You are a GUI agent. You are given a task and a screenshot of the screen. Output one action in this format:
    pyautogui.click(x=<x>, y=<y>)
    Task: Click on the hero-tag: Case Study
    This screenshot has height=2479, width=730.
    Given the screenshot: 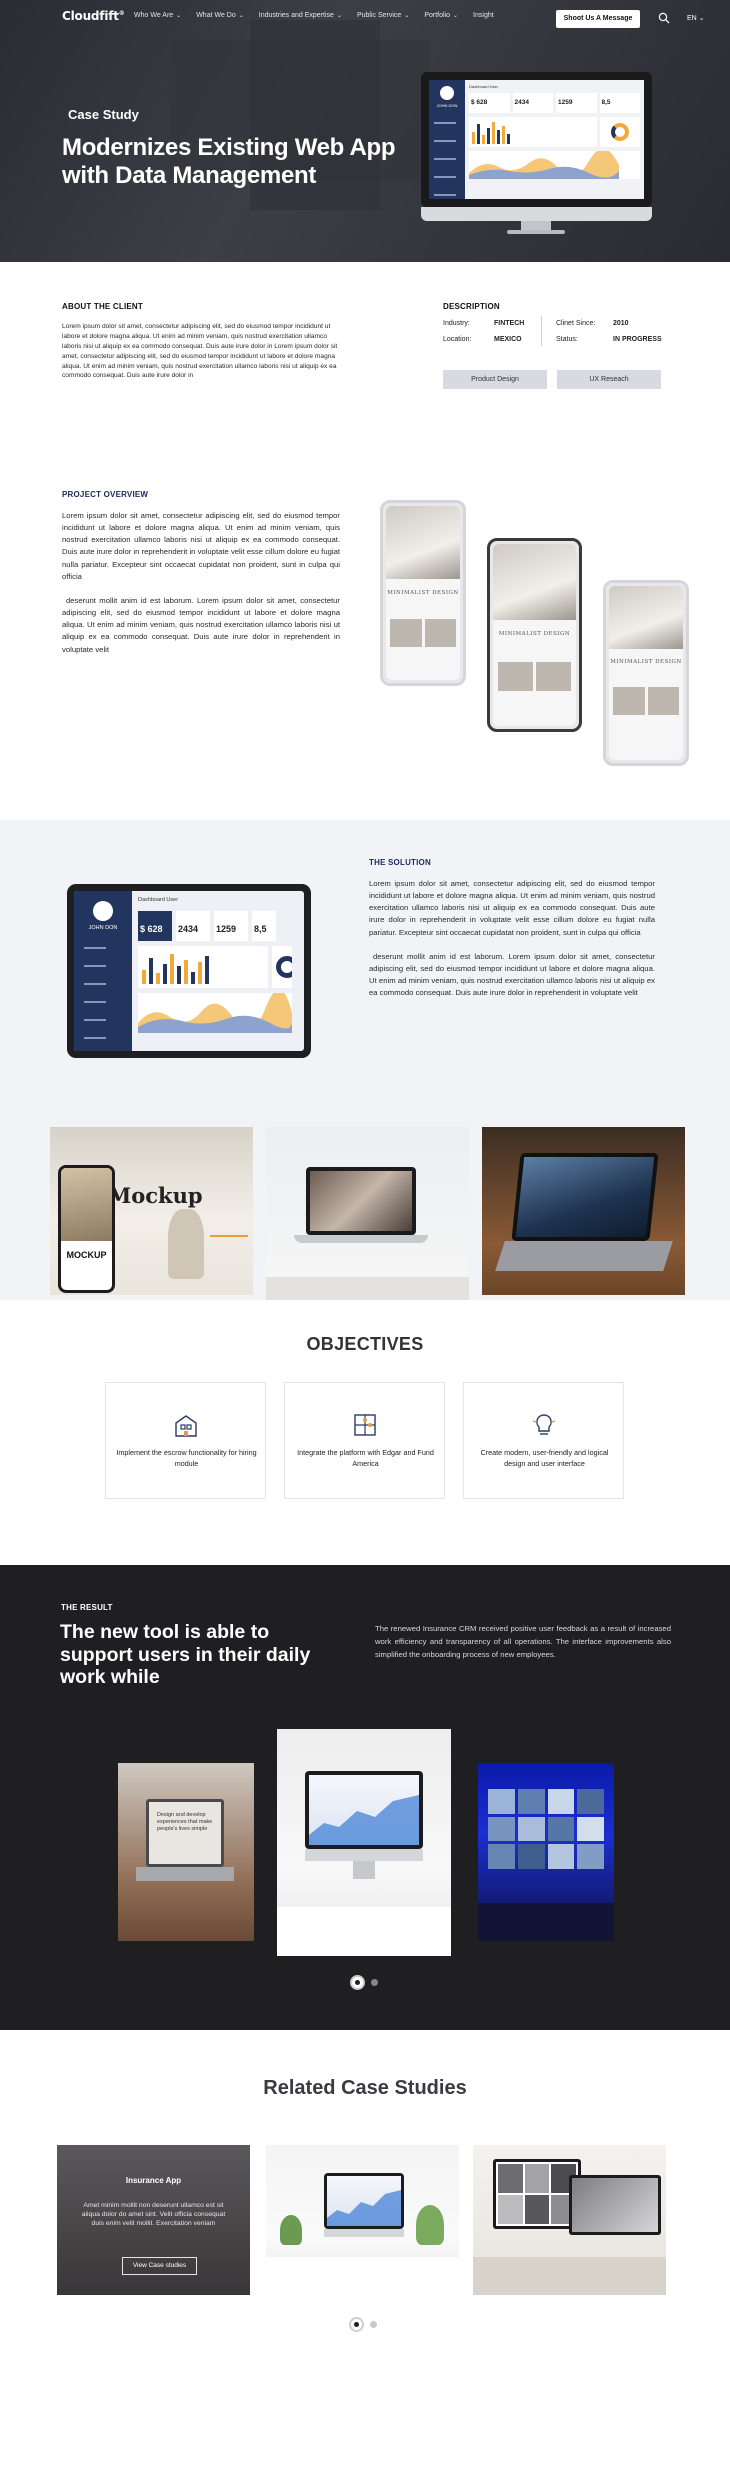 What is the action you would take?
    pyautogui.click(x=103, y=114)
    